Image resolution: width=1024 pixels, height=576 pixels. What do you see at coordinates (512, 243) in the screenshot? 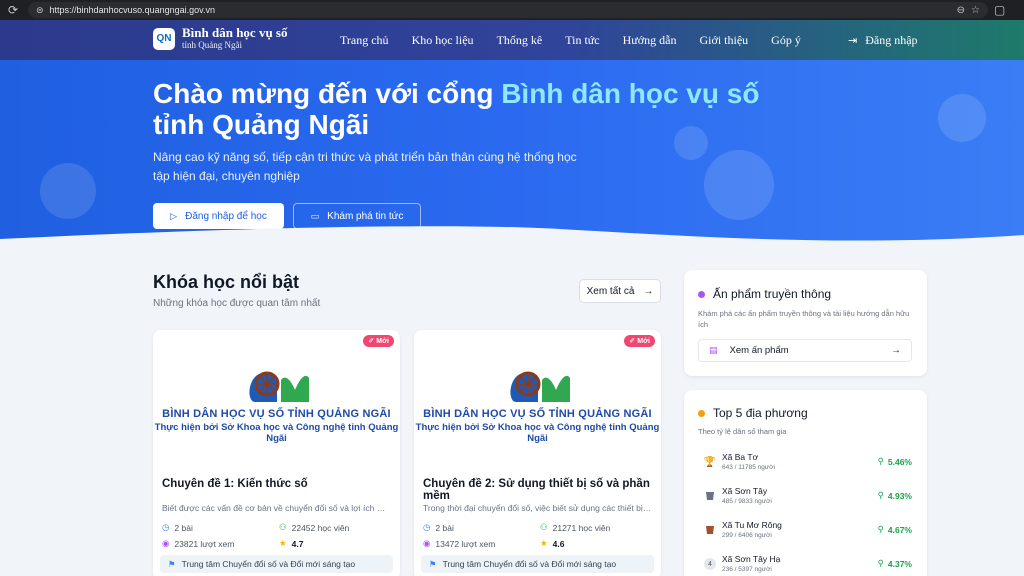
I see `hero-wave` at bounding box center [512, 243].